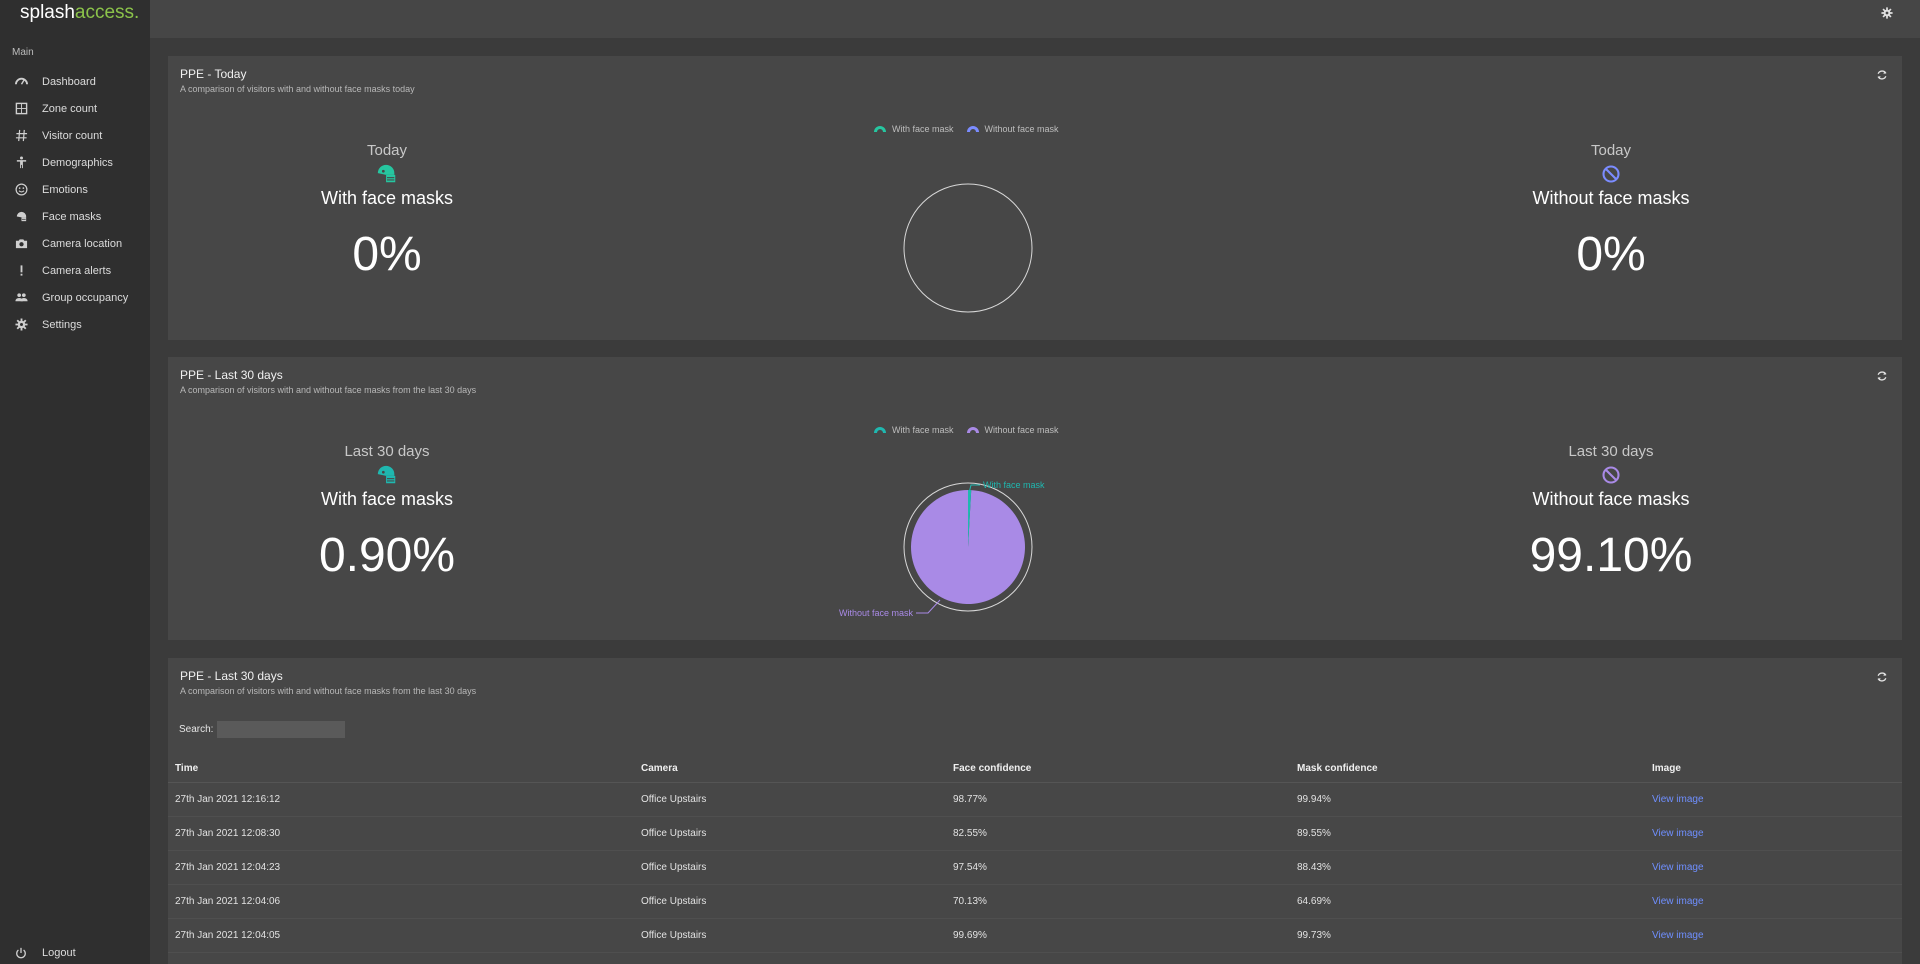 Image resolution: width=1920 pixels, height=964 pixels. Describe the element at coordinates (62, 324) in the screenshot. I see `sidebar-item-label: Settings` at that location.